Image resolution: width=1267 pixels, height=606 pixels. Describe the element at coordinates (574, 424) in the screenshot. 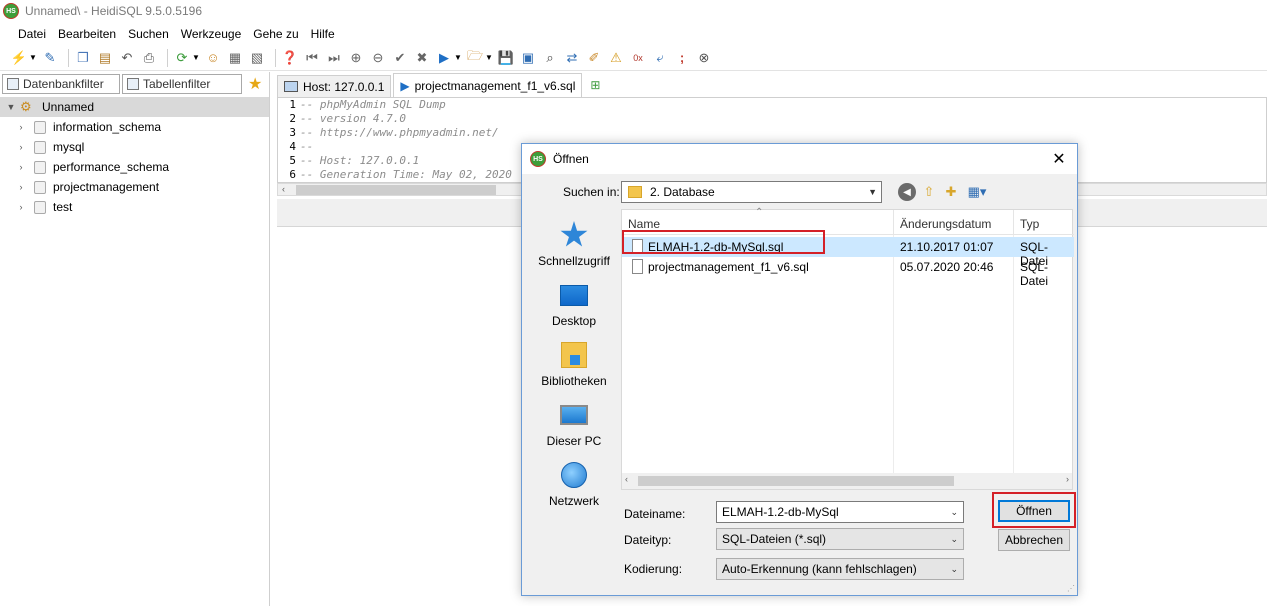

I see `place-this-pc: Dieser PC` at that location.